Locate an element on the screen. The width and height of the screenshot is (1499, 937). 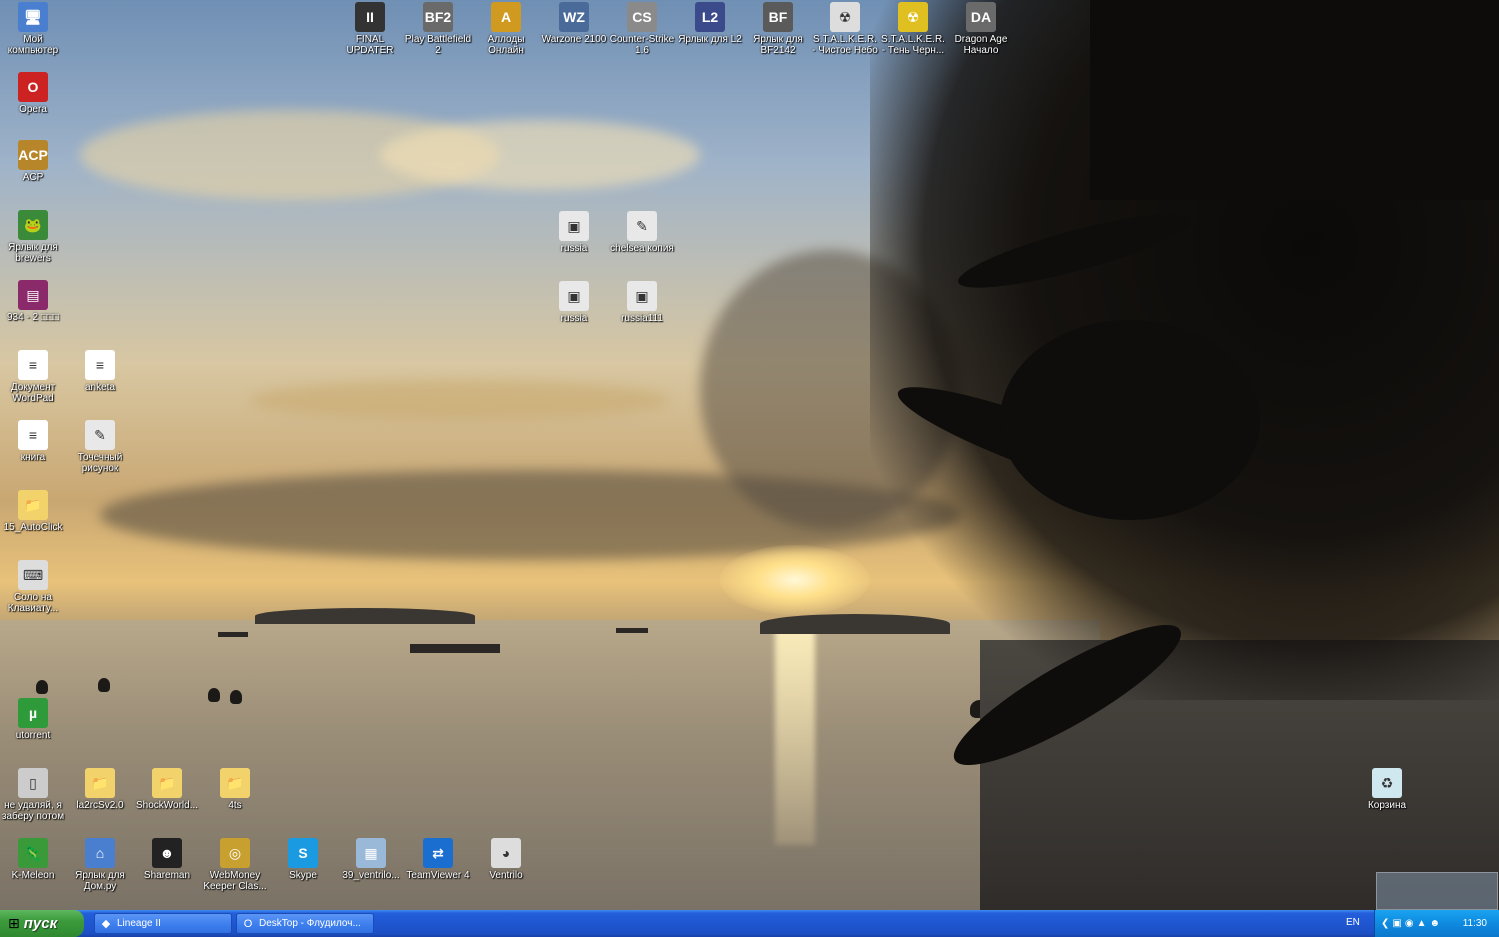
system-tray: ❮ ▣ ◉ ▲ ☻ 11:30 is located at coordinates (1436, 923).